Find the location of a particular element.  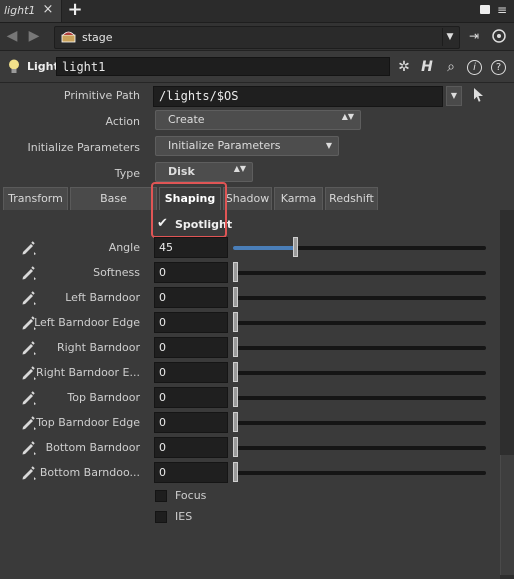

tab-transform: Transform is located at coordinates (35, 198).